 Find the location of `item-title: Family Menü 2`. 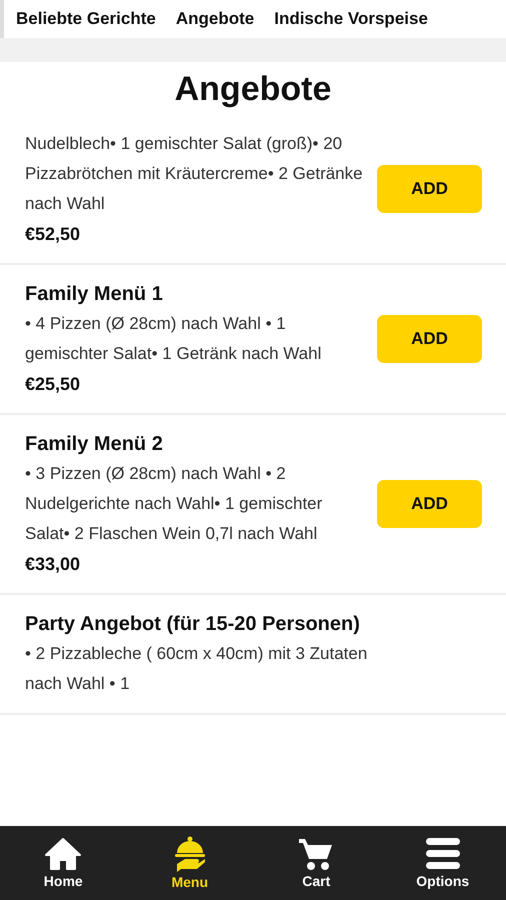

item-title: Family Menü 2 is located at coordinates (94, 444).